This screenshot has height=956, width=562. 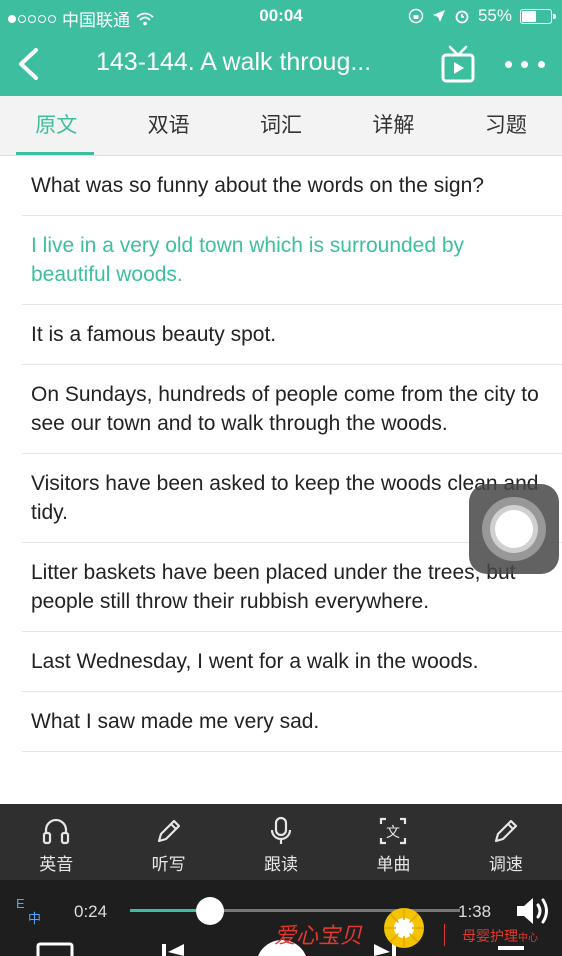 I want to click on location-icon, so click(x=438, y=16).